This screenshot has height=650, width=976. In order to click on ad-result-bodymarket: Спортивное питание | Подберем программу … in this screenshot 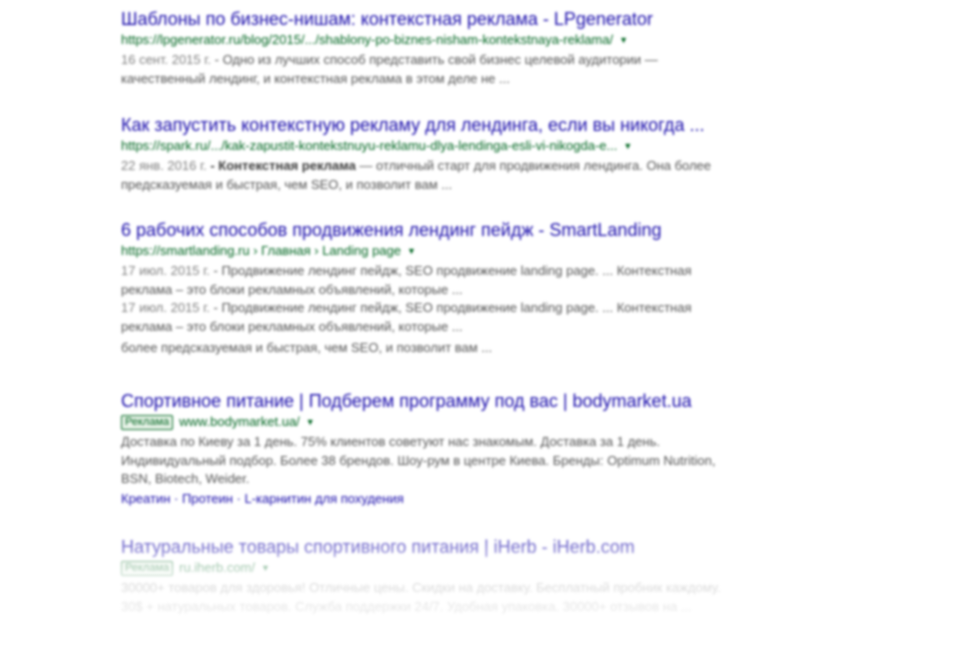, I will do `click(426, 449)`.